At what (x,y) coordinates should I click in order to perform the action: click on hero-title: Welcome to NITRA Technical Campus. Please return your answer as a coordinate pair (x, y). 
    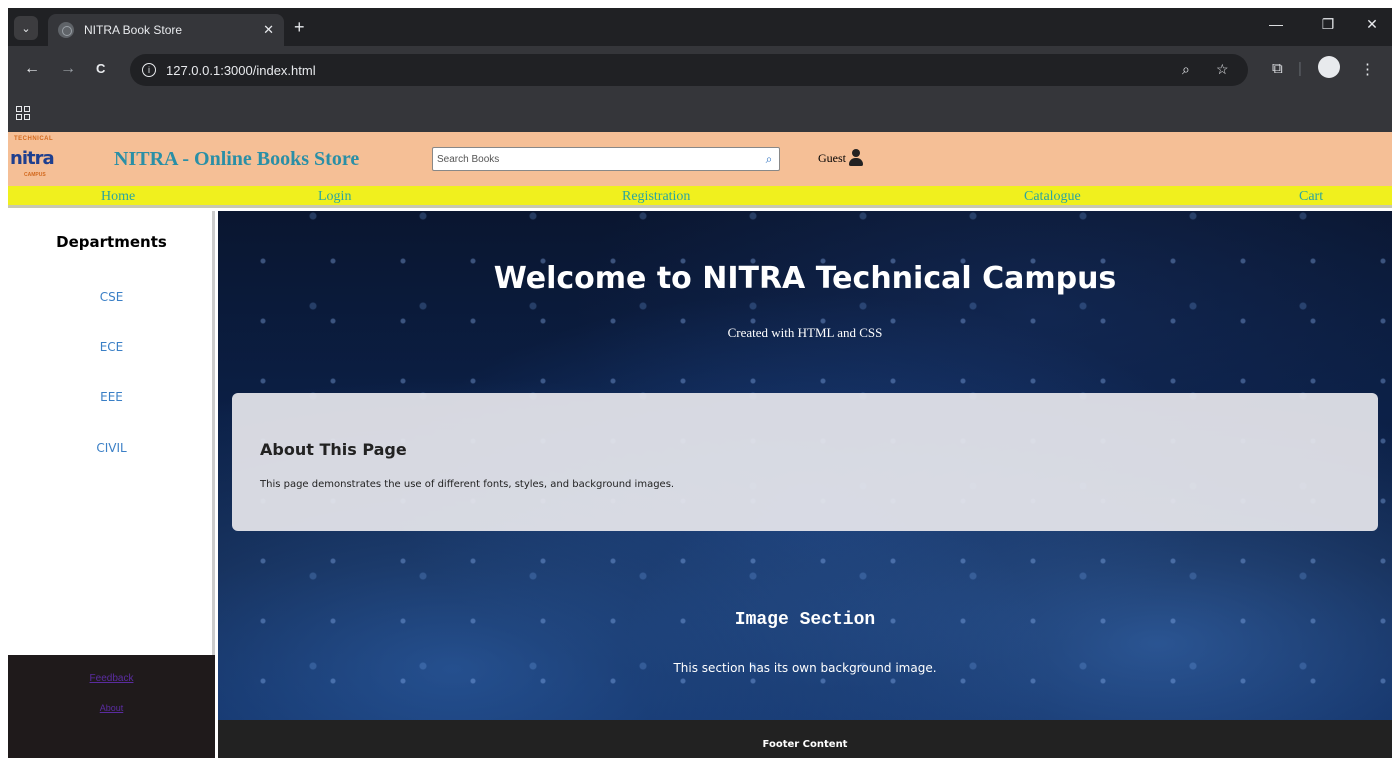
    Looking at the image, I should click on (805, 278).